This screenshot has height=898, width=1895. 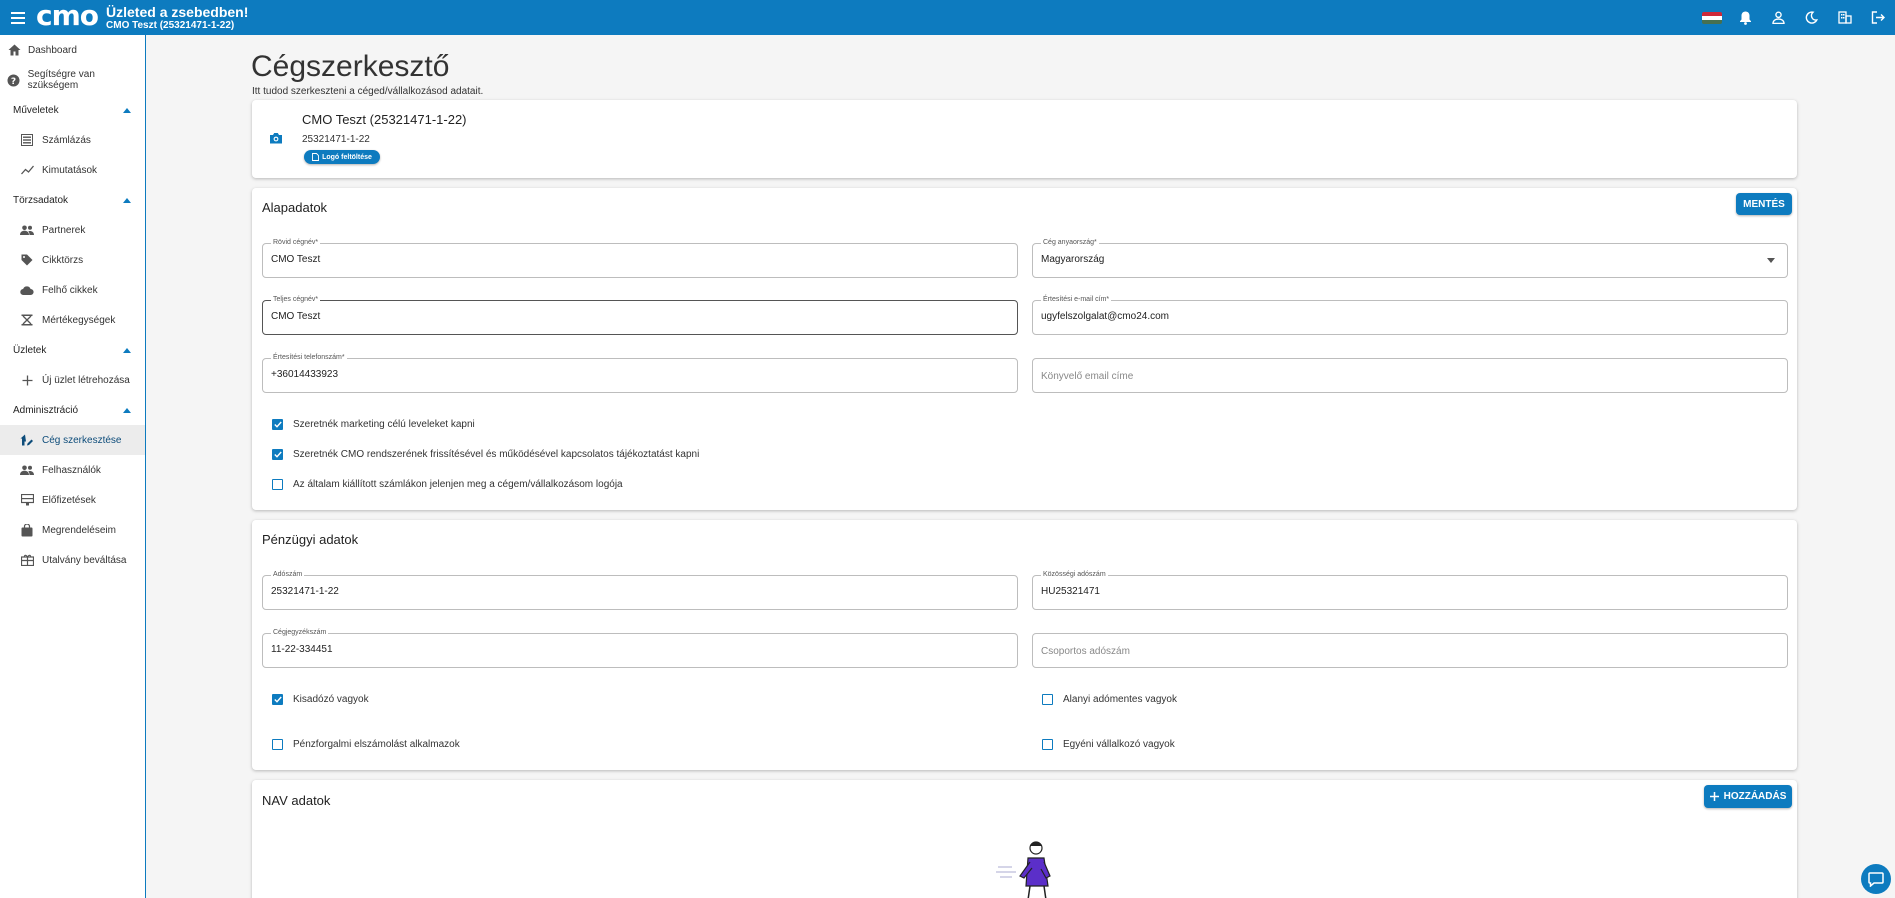 I want to click on top-actions, so click(x=1794, y=17).